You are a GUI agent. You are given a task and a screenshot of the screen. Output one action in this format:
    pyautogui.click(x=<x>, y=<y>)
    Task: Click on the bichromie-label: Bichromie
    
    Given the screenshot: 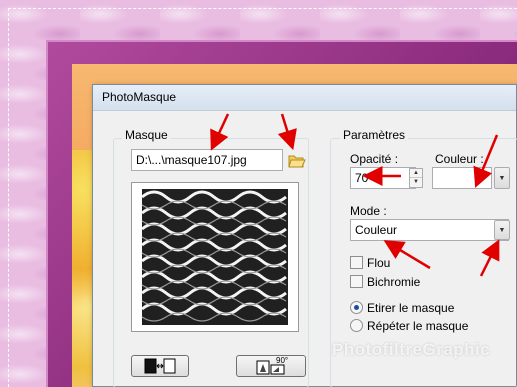 What is the action you would take?
    pyautogui.click(x=394, y=282)
    